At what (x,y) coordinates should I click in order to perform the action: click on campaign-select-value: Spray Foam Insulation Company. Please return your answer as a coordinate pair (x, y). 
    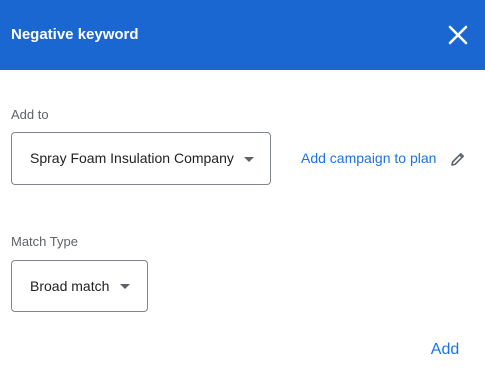
    Looking at the image, I should click on (132, 158).